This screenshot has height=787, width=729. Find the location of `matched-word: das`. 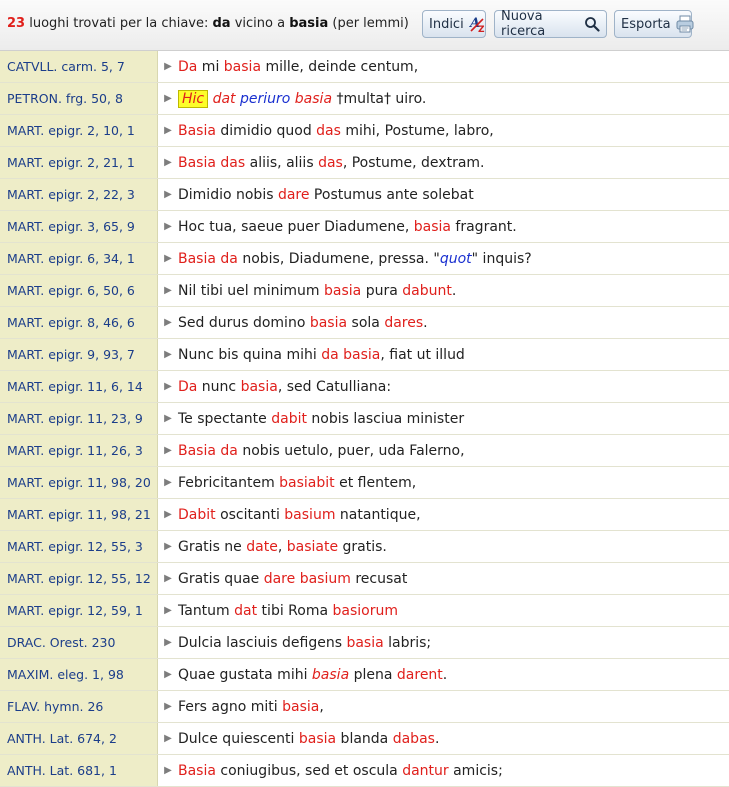

matched-word: das is located at coordinates (328, 130).